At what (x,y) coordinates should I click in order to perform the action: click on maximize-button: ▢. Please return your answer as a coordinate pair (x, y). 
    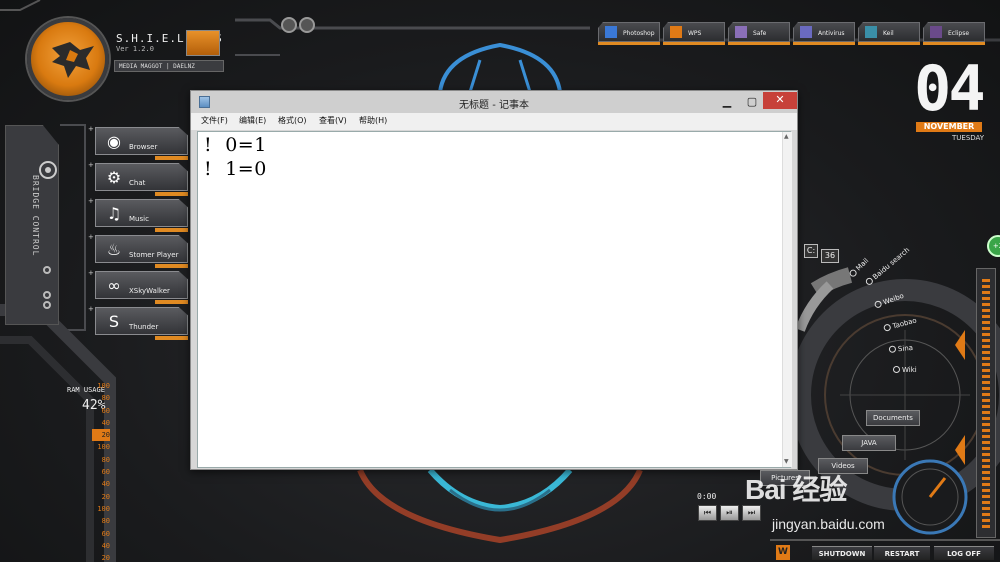
    Looking at the image, I should click on (752, 101).